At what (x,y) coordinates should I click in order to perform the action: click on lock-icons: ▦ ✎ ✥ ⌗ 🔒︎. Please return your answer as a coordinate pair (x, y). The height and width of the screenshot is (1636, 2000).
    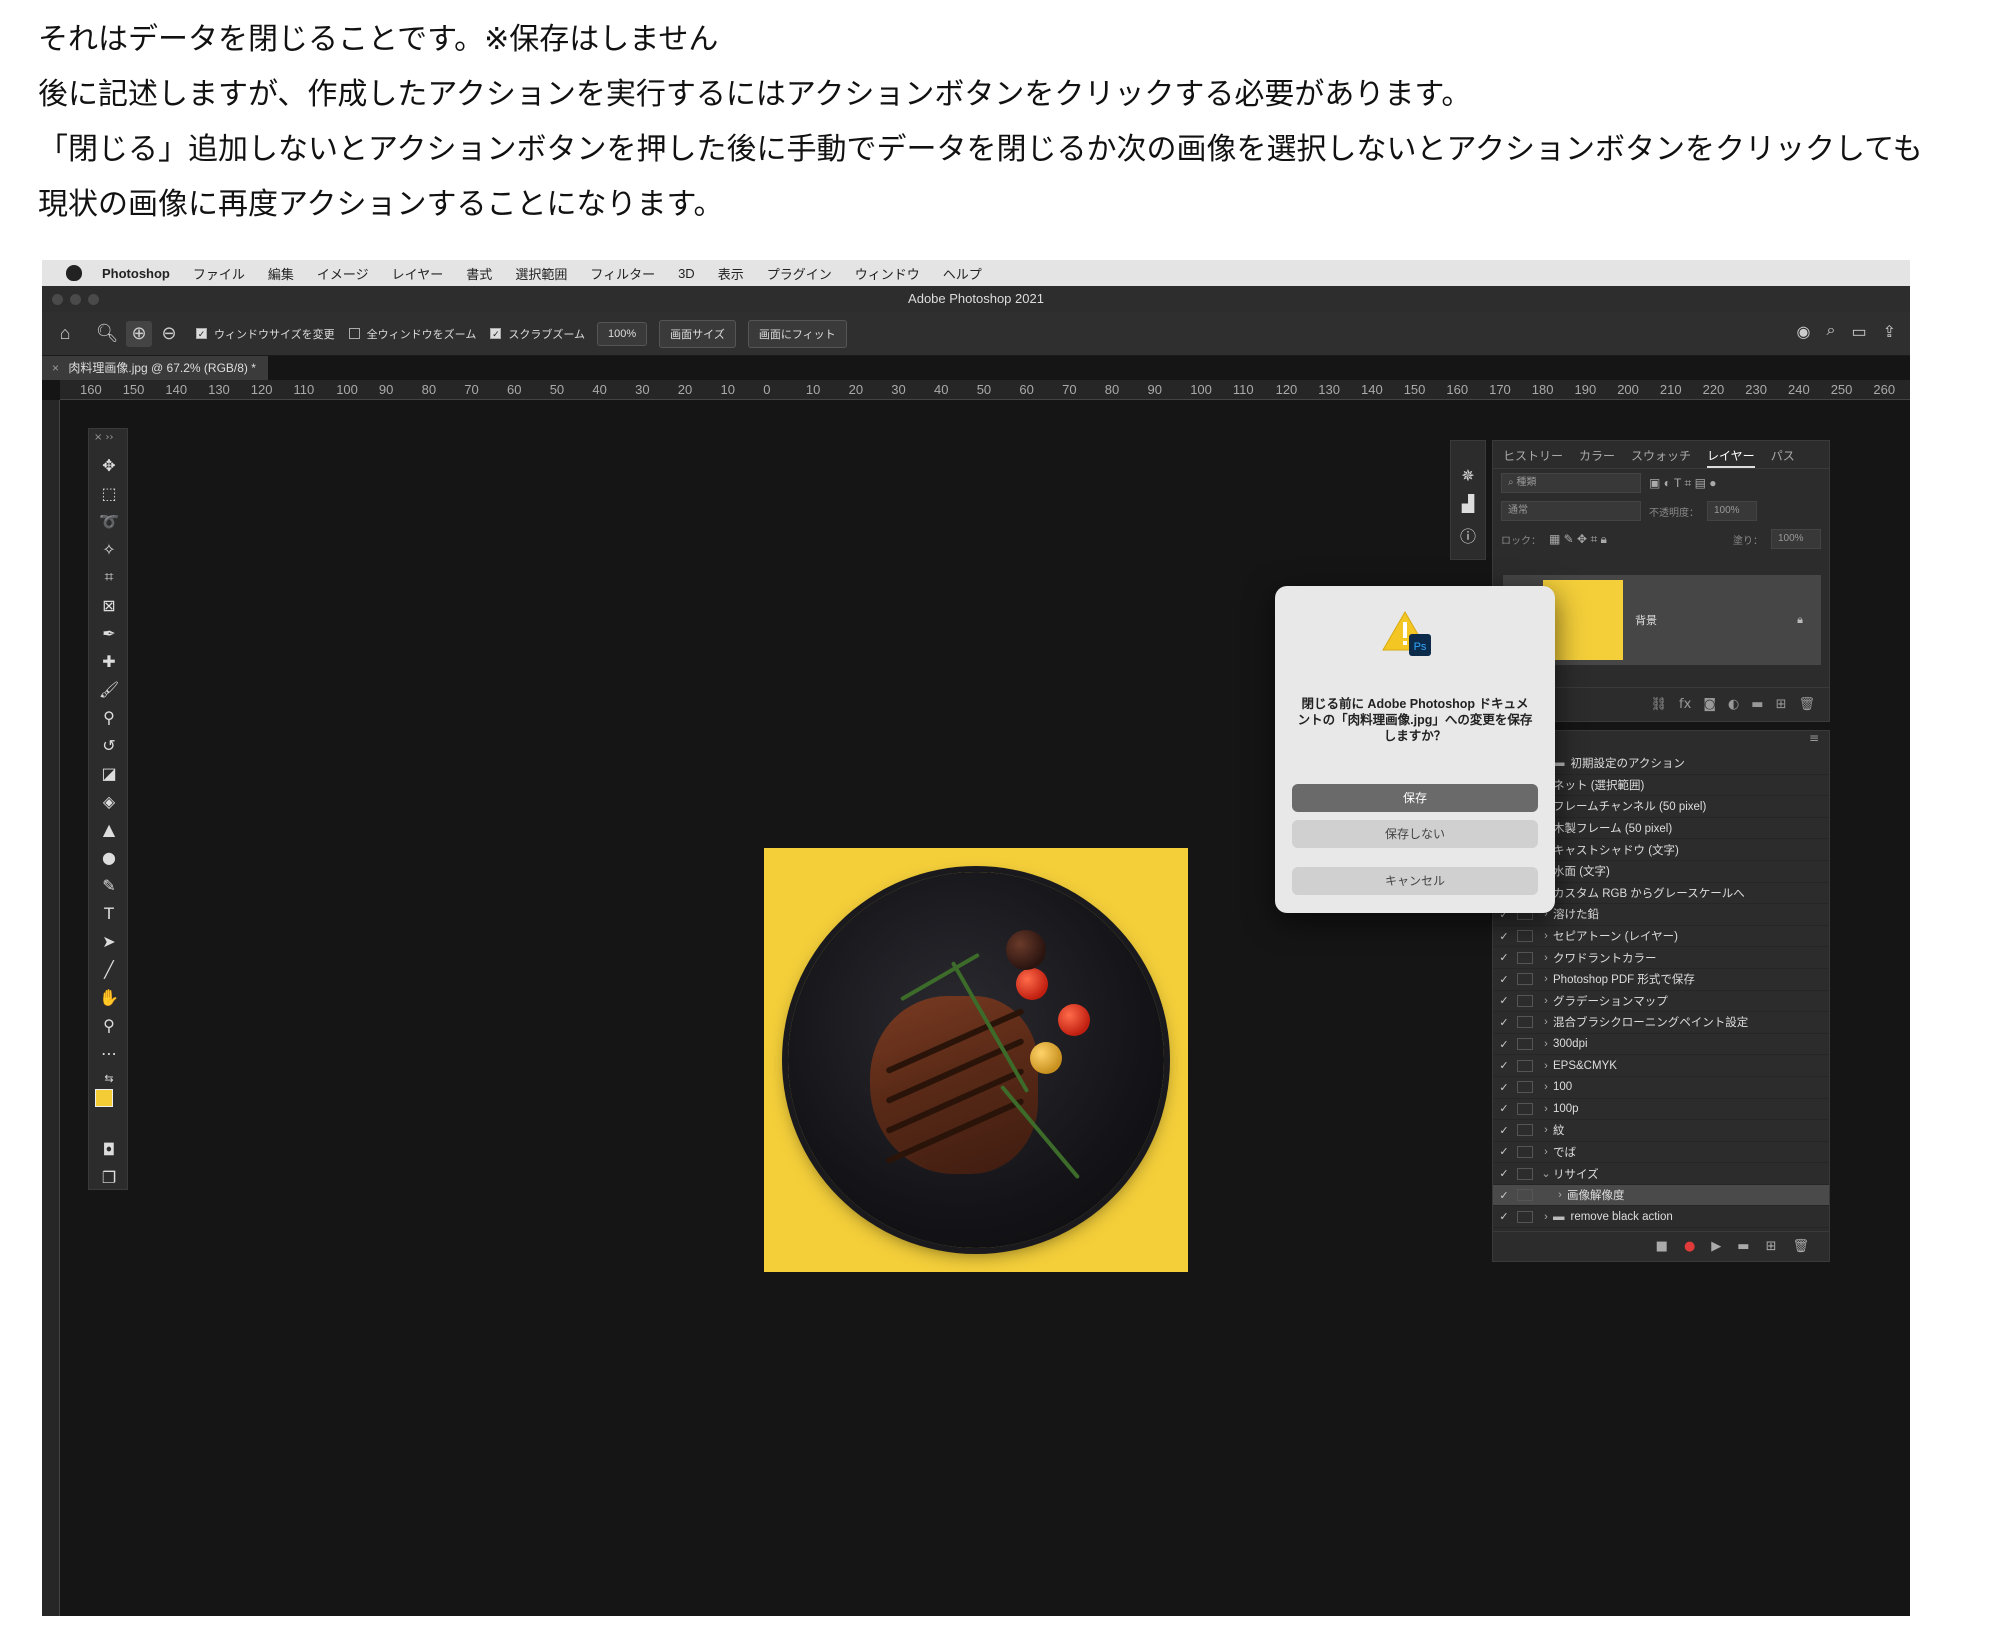
    Looking at the image, I should click on (1578, 539).